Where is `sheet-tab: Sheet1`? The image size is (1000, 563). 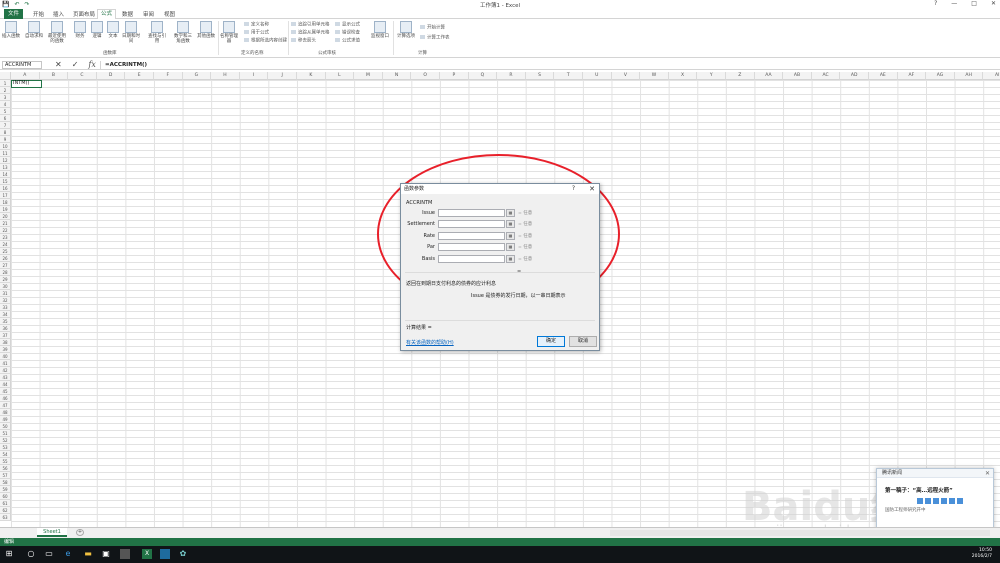 sheet-tab: Sheet1 is located at coordinates (52, 532).